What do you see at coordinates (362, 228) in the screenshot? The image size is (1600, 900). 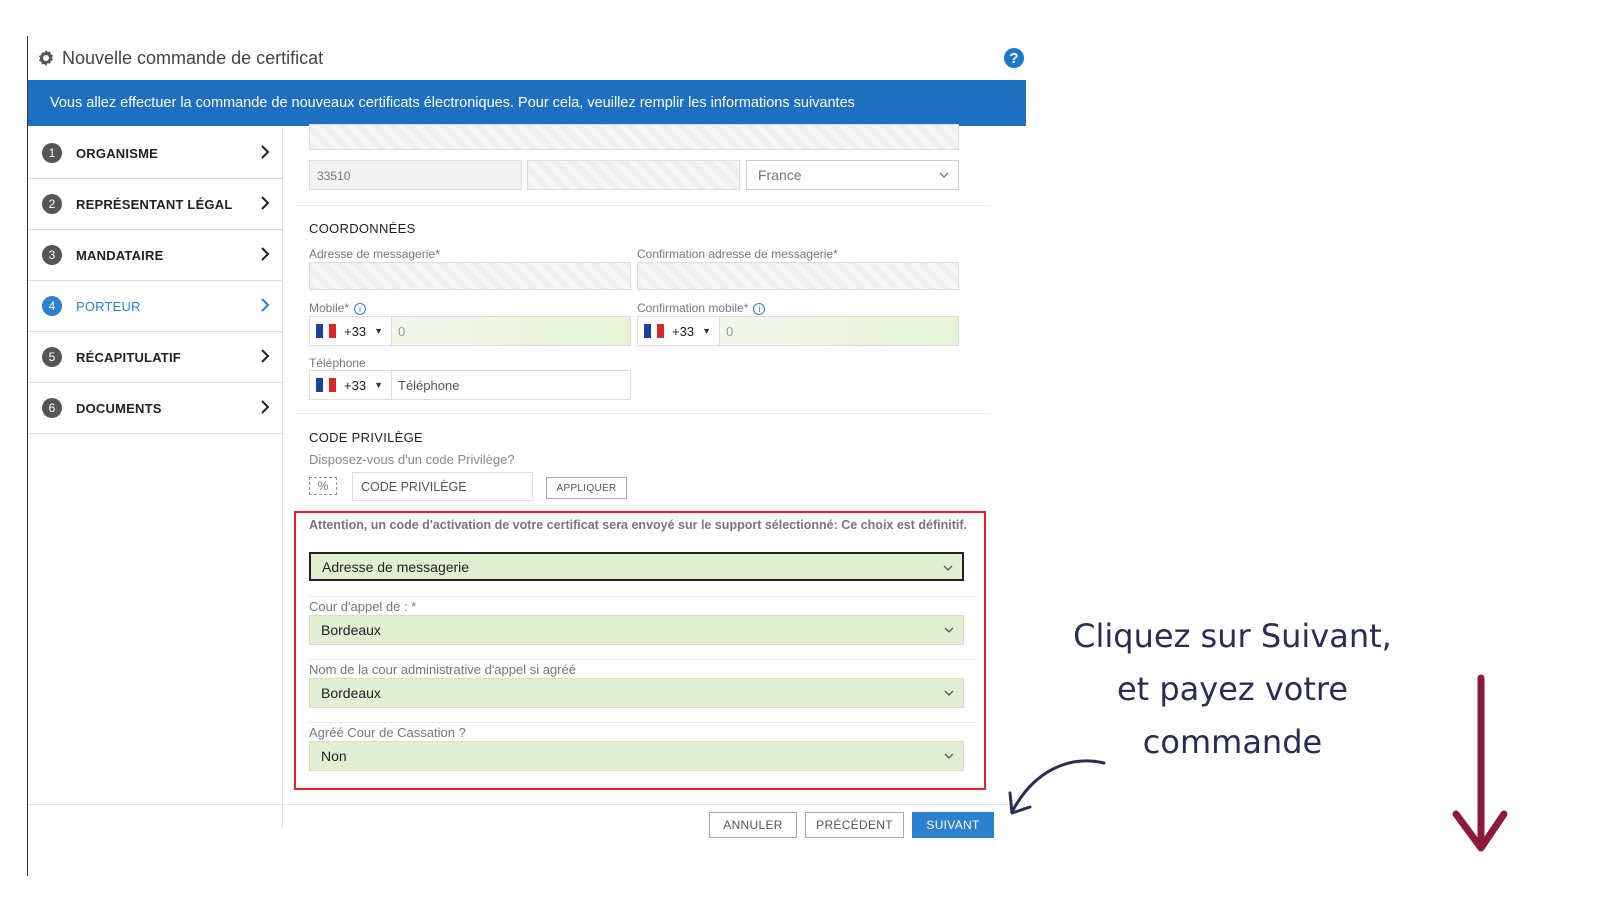 I see `contact-section-title: COORDONNÉES` at bounding box center [362, 228].